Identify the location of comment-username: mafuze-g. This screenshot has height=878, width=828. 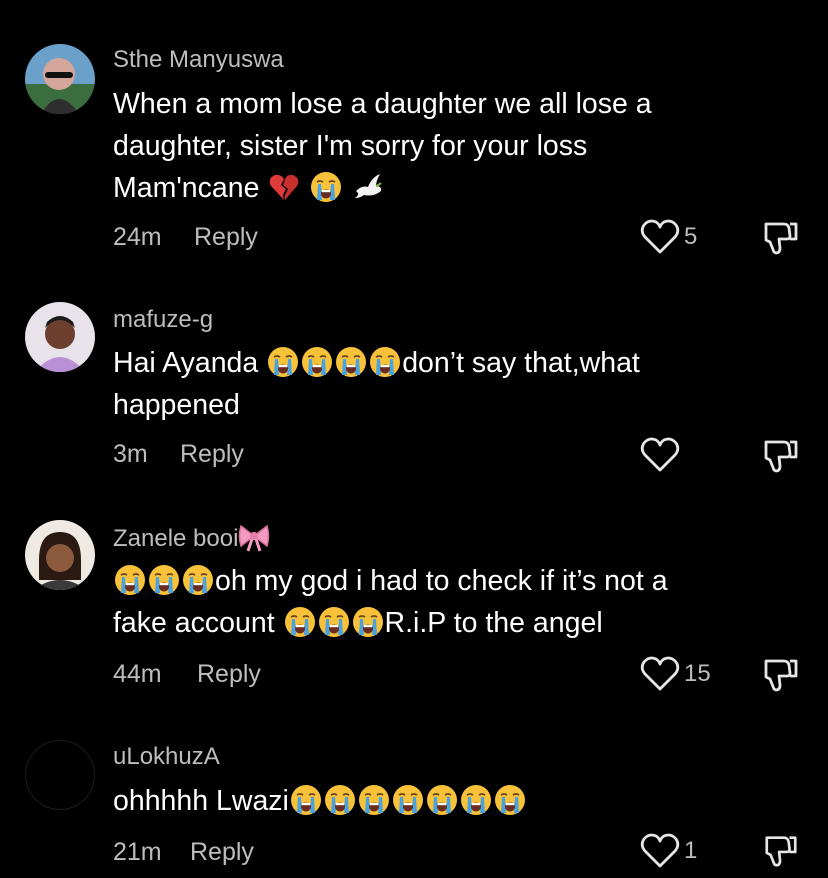
(163, 320).